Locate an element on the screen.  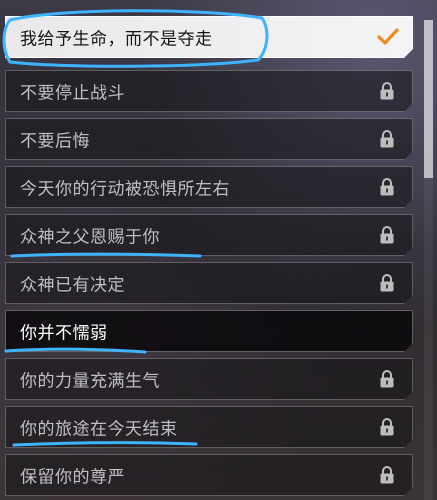
option-row: 我给予生命，而不是夺走 is located at coordinates (209, 37).